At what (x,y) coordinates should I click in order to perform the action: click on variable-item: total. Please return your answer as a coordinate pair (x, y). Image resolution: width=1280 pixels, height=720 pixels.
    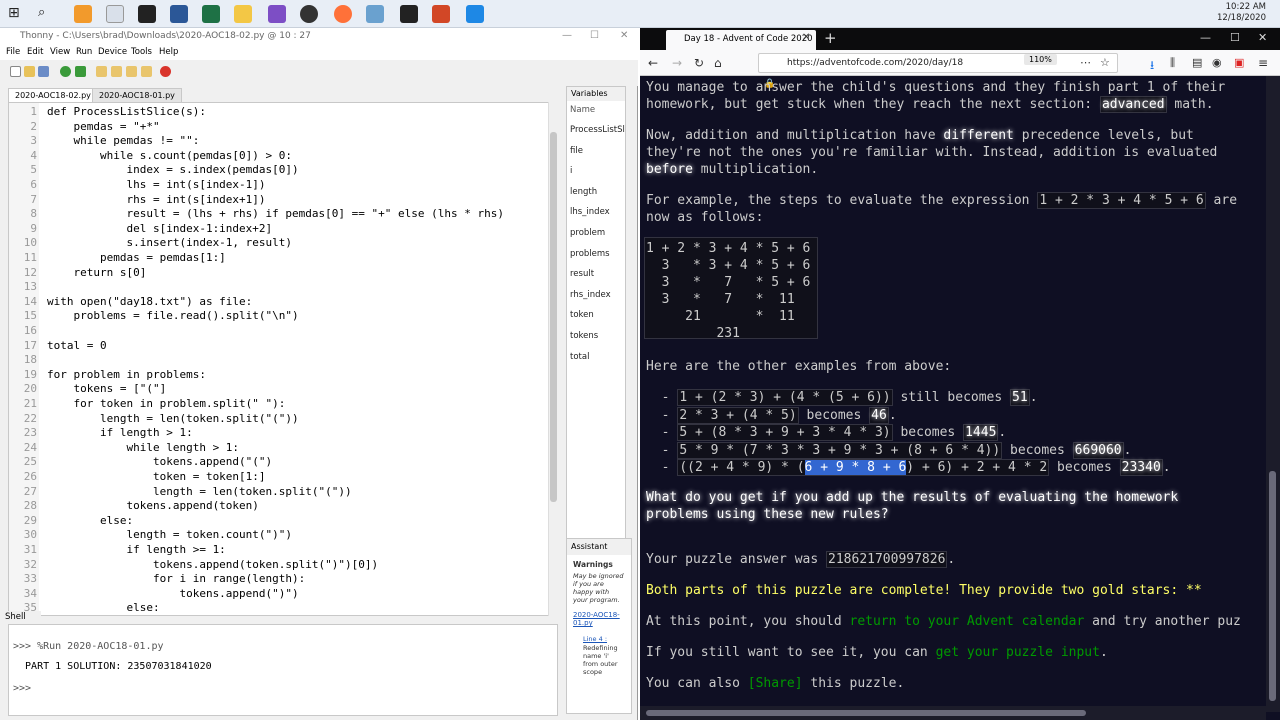
    Looking at the image, I should click on (579, 357).